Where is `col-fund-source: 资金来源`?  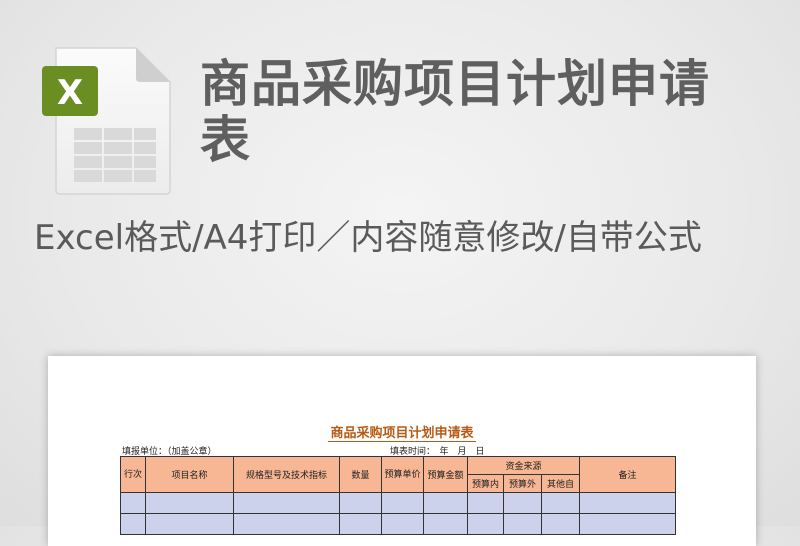 col-fund-source: 资金来源 is located at coordinates (523, 465).